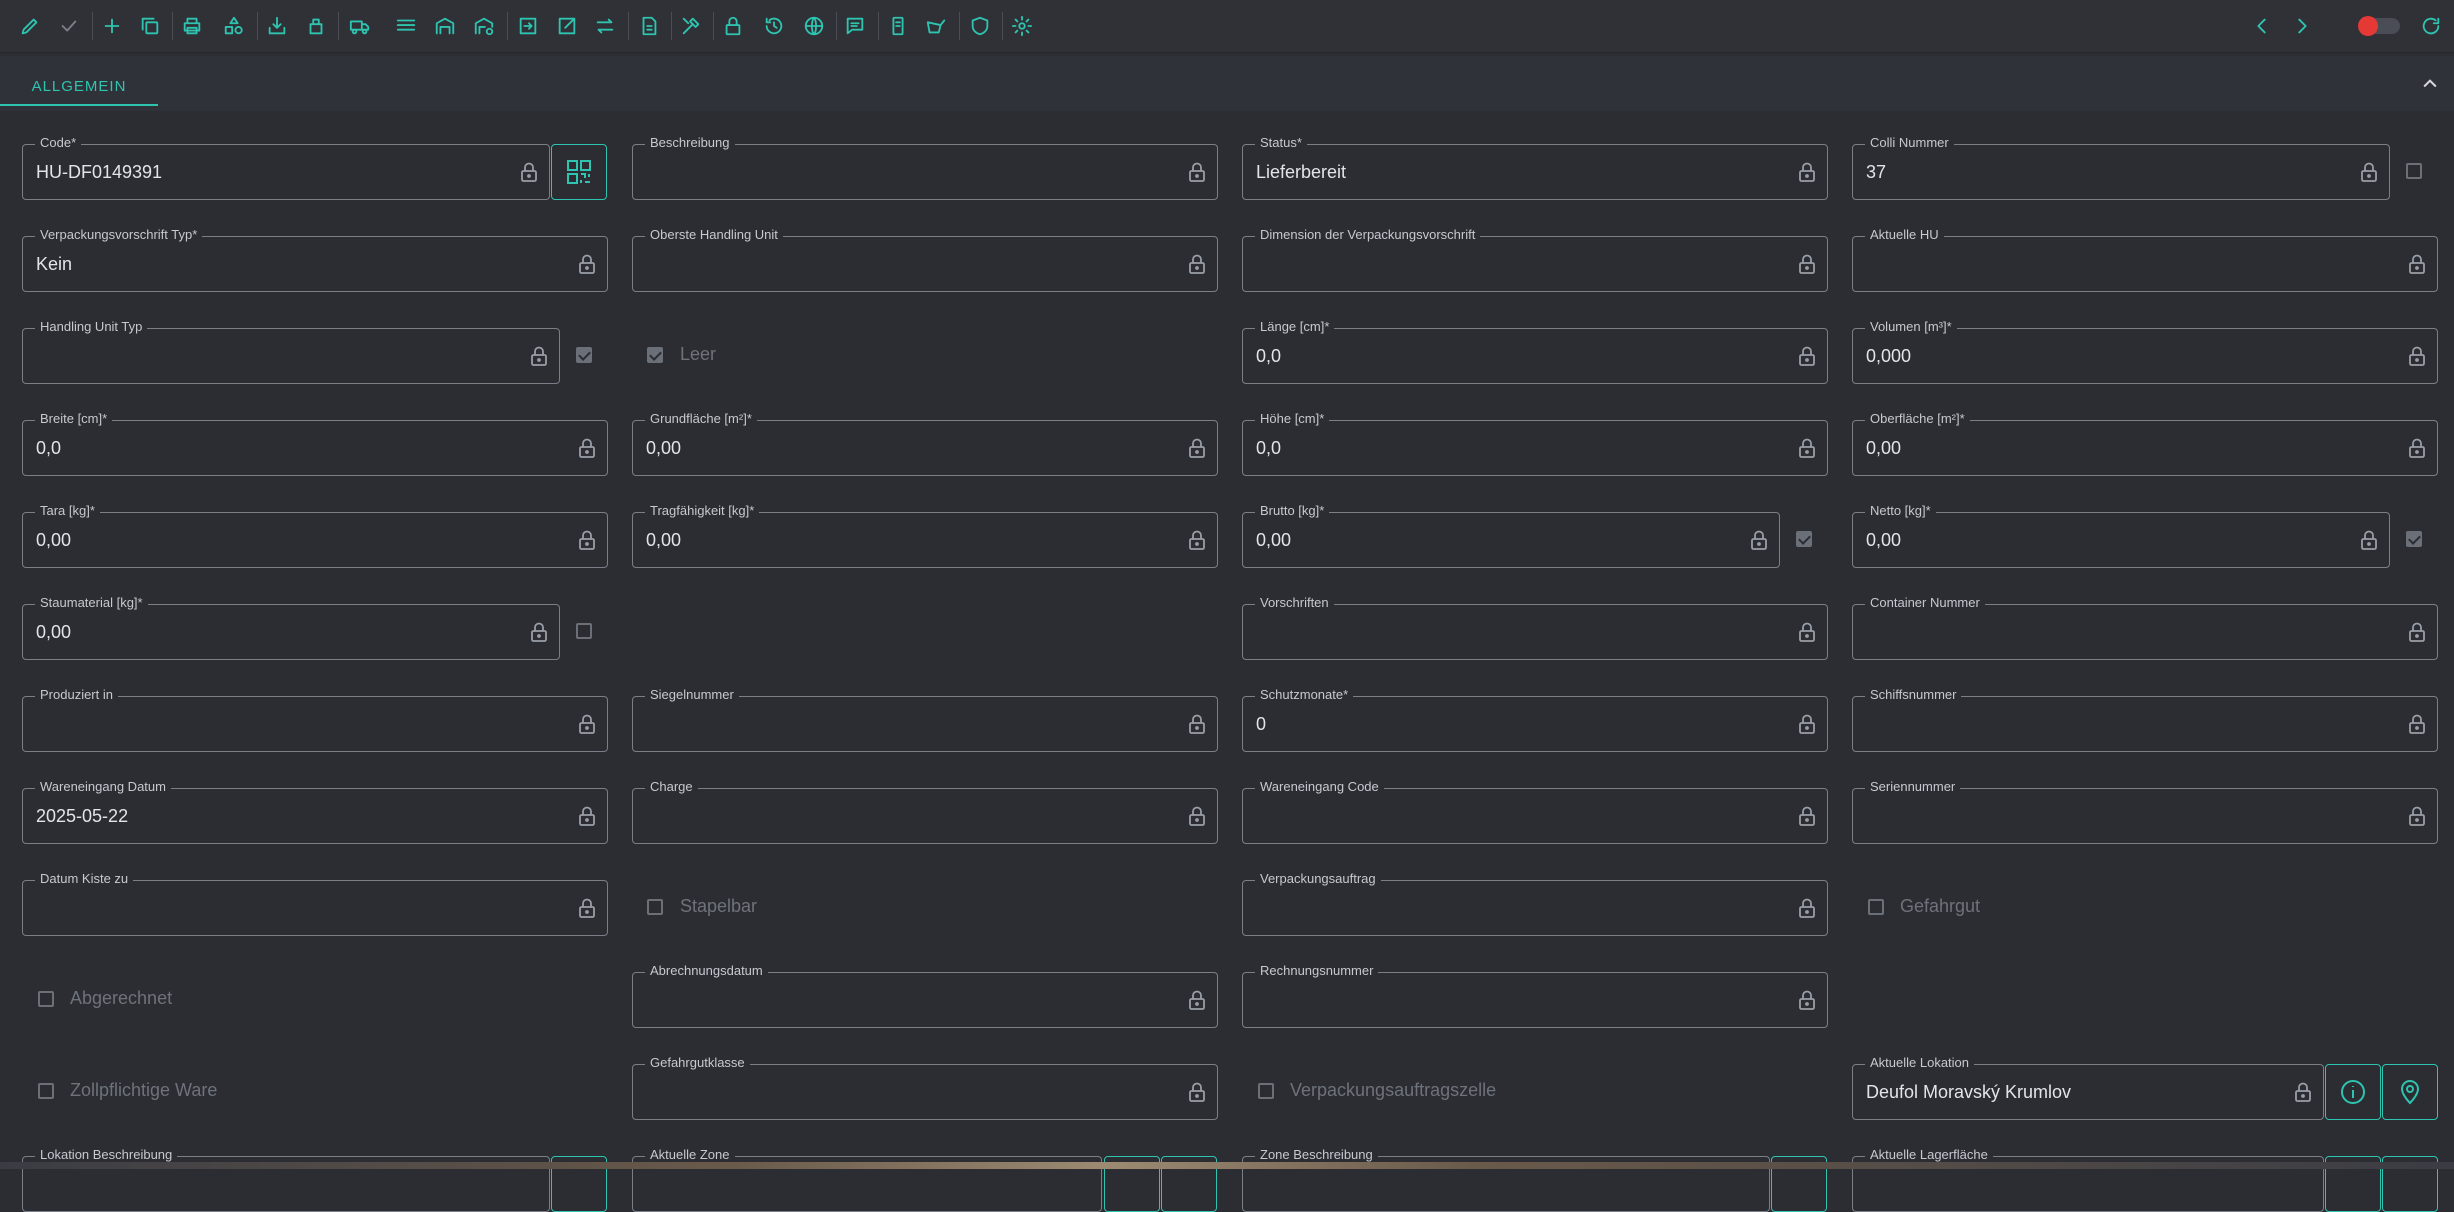 This screenshot has width=2454, height=1212. I want to click on field-value: 0,00, so click(1884, 448).